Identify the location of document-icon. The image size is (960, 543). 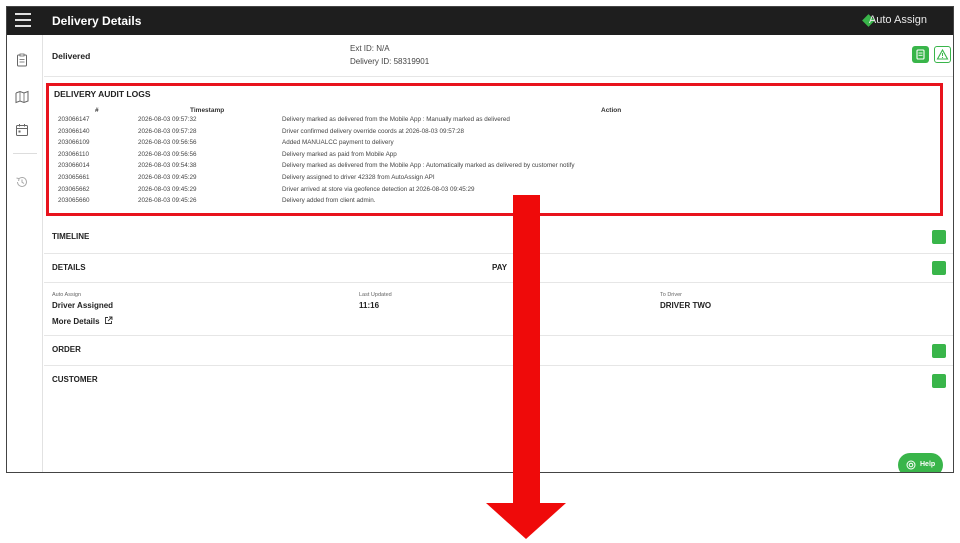
(920, 54).